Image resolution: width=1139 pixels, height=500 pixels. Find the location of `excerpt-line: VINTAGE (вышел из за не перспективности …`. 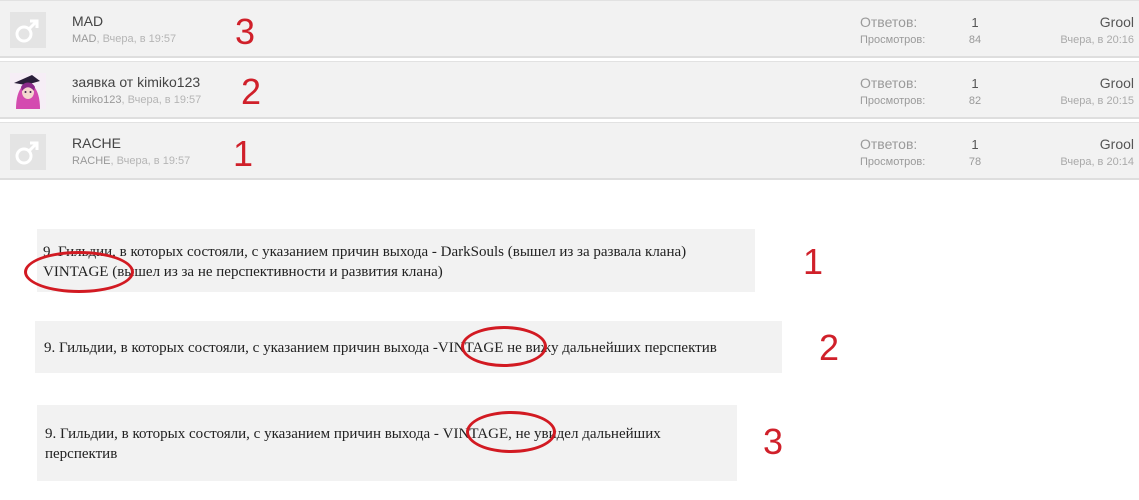

excerpt-line: VINTAGE (вышел из за не перспективности … is located at coordinates (243, 272).